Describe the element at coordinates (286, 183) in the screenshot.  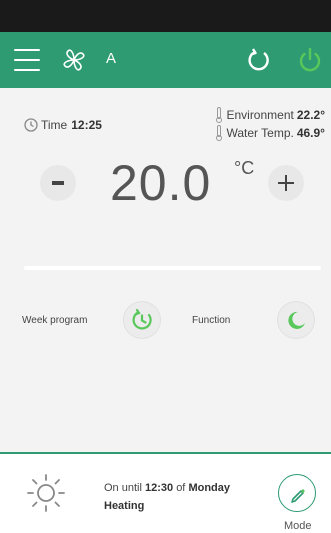
I see `increase-temp-button` at that location.